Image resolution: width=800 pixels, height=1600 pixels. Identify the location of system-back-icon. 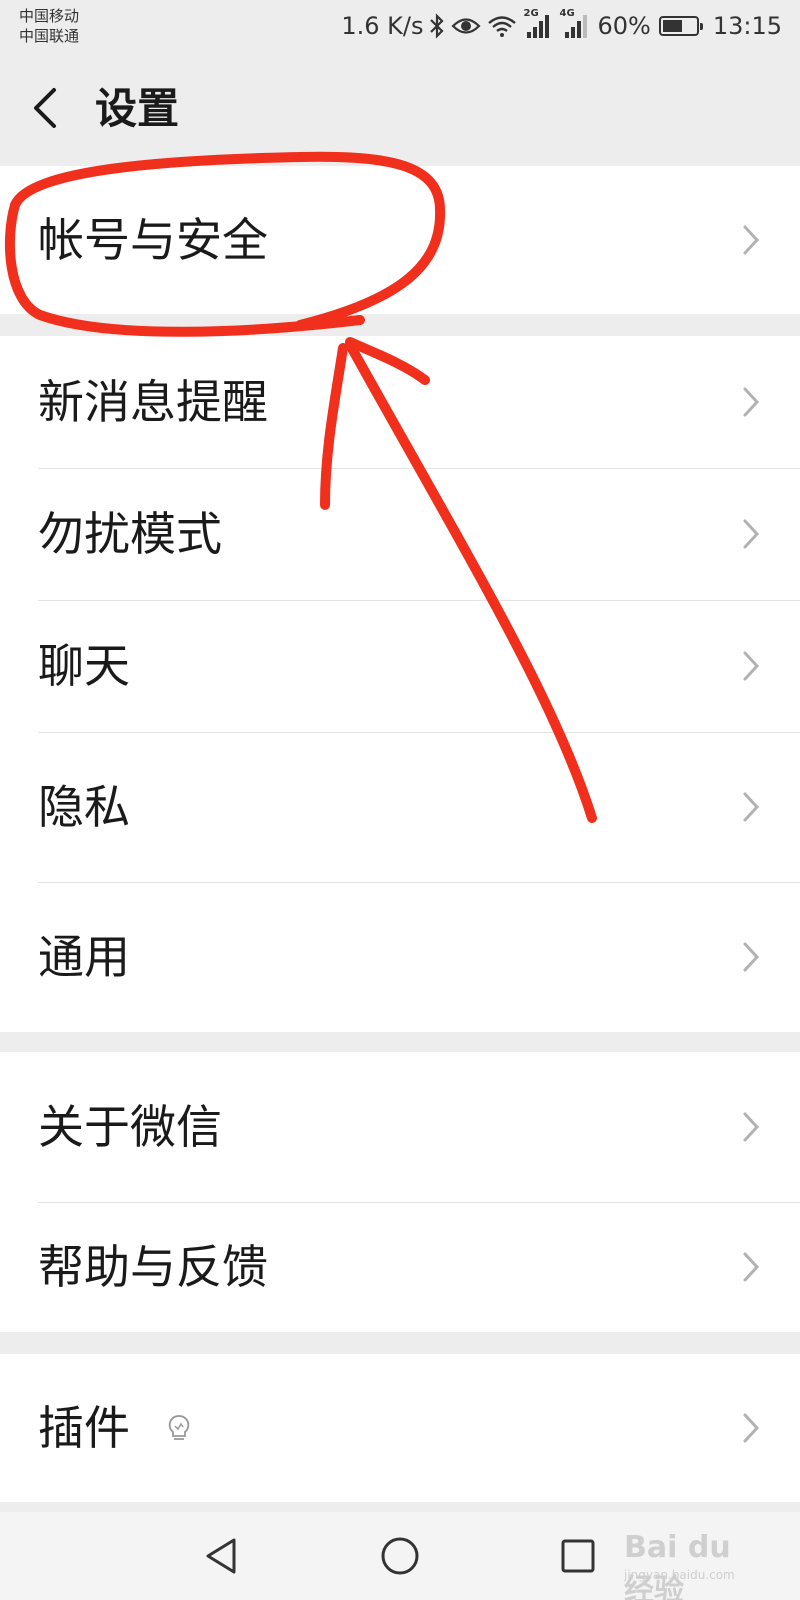
(222, 1556).